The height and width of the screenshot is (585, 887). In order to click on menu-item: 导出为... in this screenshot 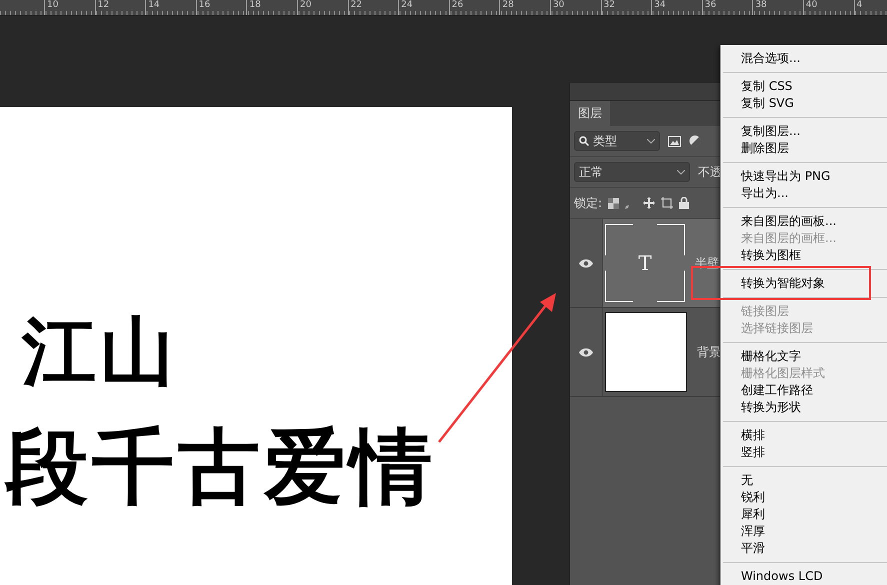, I will do `click(804, 193)`.